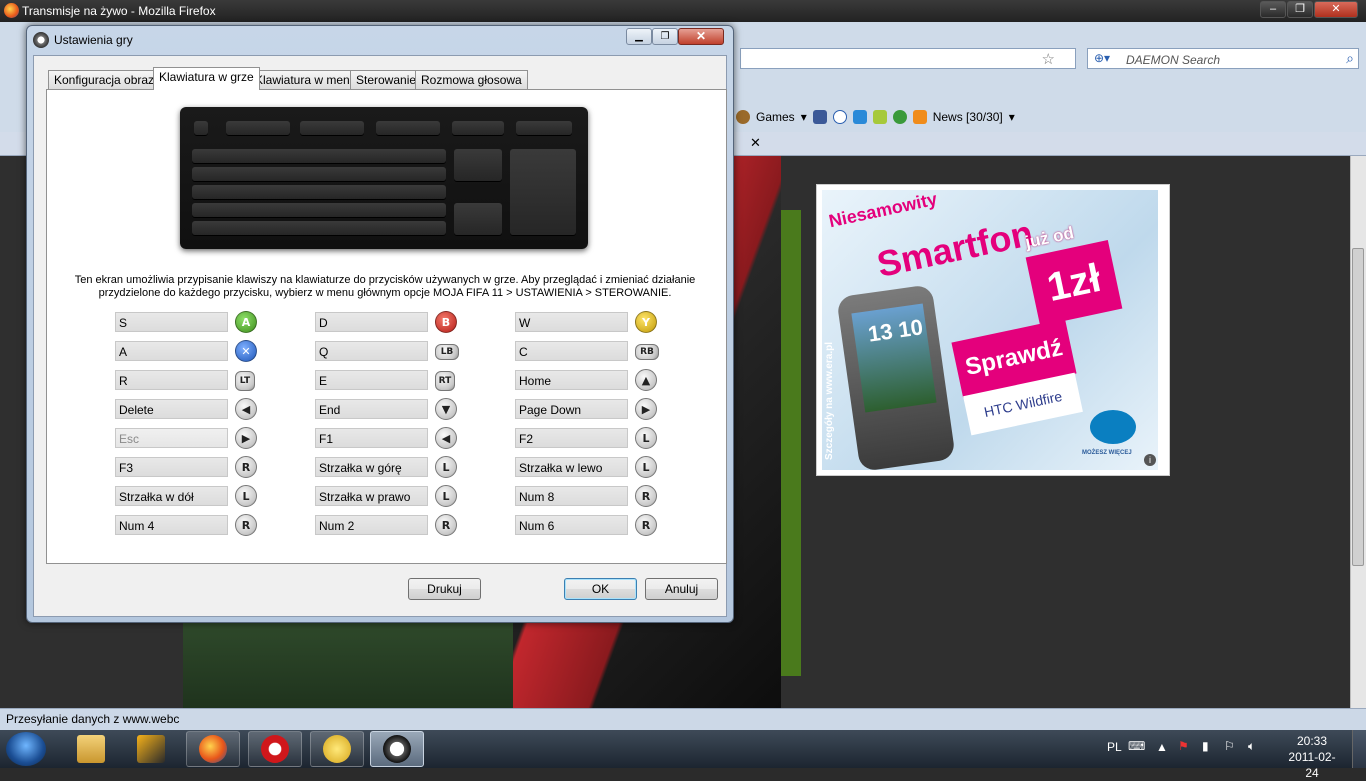  I want to click on lightbulb-taskbar-button, so click(337, 749).